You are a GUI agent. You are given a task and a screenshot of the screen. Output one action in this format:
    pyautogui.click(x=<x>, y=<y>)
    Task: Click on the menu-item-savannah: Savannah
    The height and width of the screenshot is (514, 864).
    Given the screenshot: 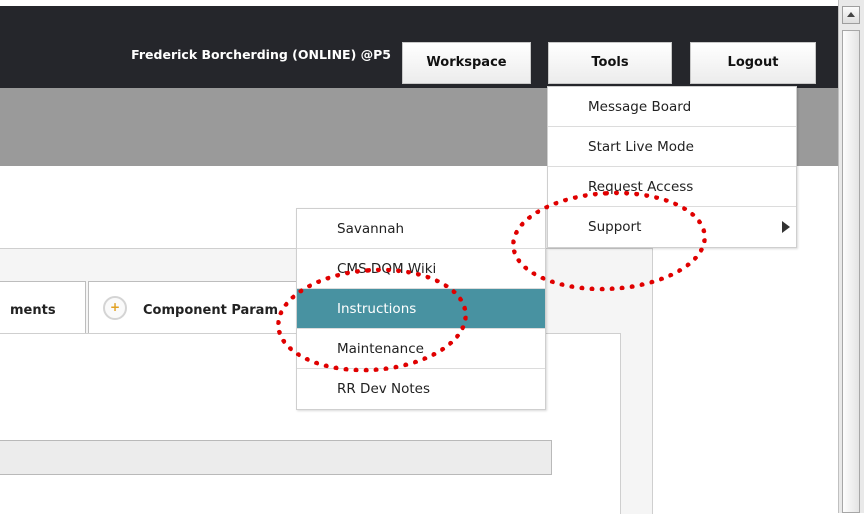 What is the action you would take?
    pyautogui.click(x=421, y=229)
    